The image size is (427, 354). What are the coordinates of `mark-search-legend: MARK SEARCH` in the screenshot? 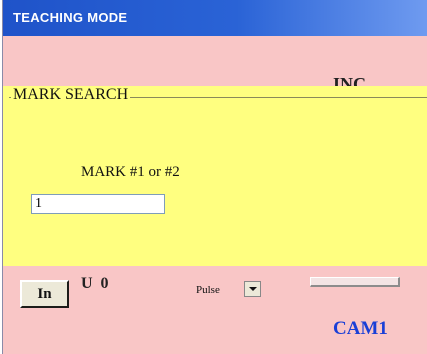 It's located at (71, 95).